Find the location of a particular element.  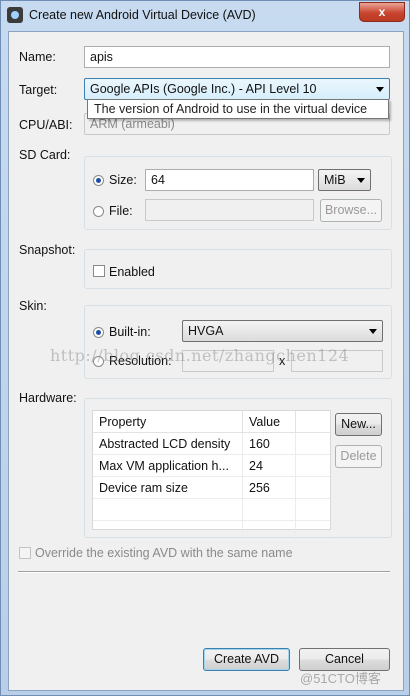

column-header-property: Property is located at coordinates (168, 422).